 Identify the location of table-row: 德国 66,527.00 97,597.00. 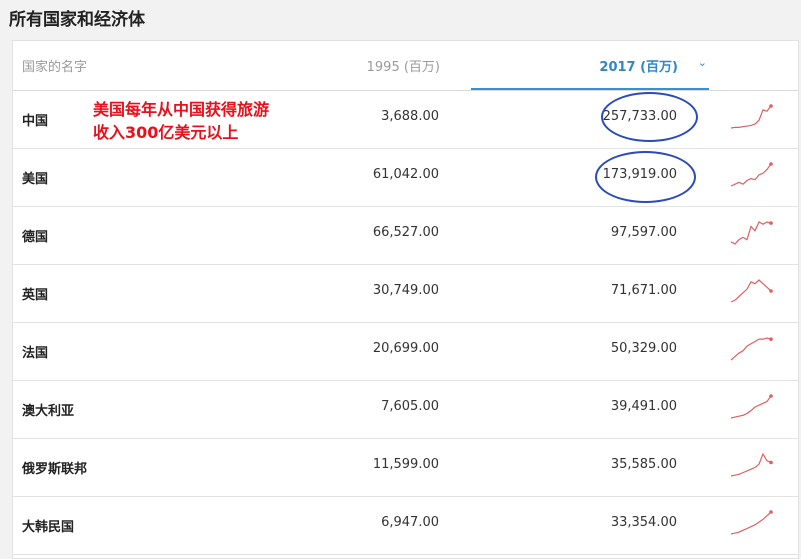
(405, 235).